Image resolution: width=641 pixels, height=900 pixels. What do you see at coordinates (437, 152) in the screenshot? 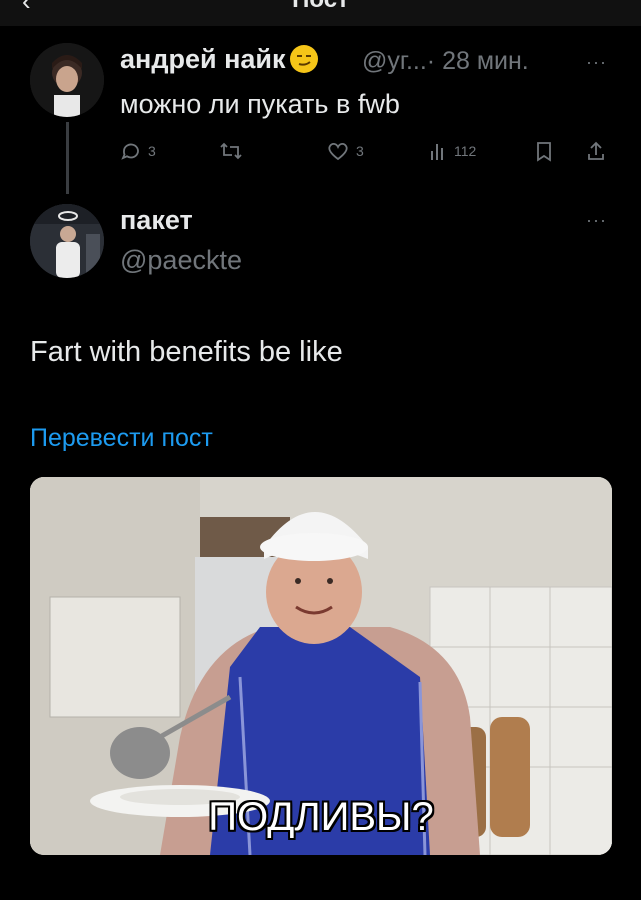
I see `views-bars-icon` at bounding box center [437, 152].